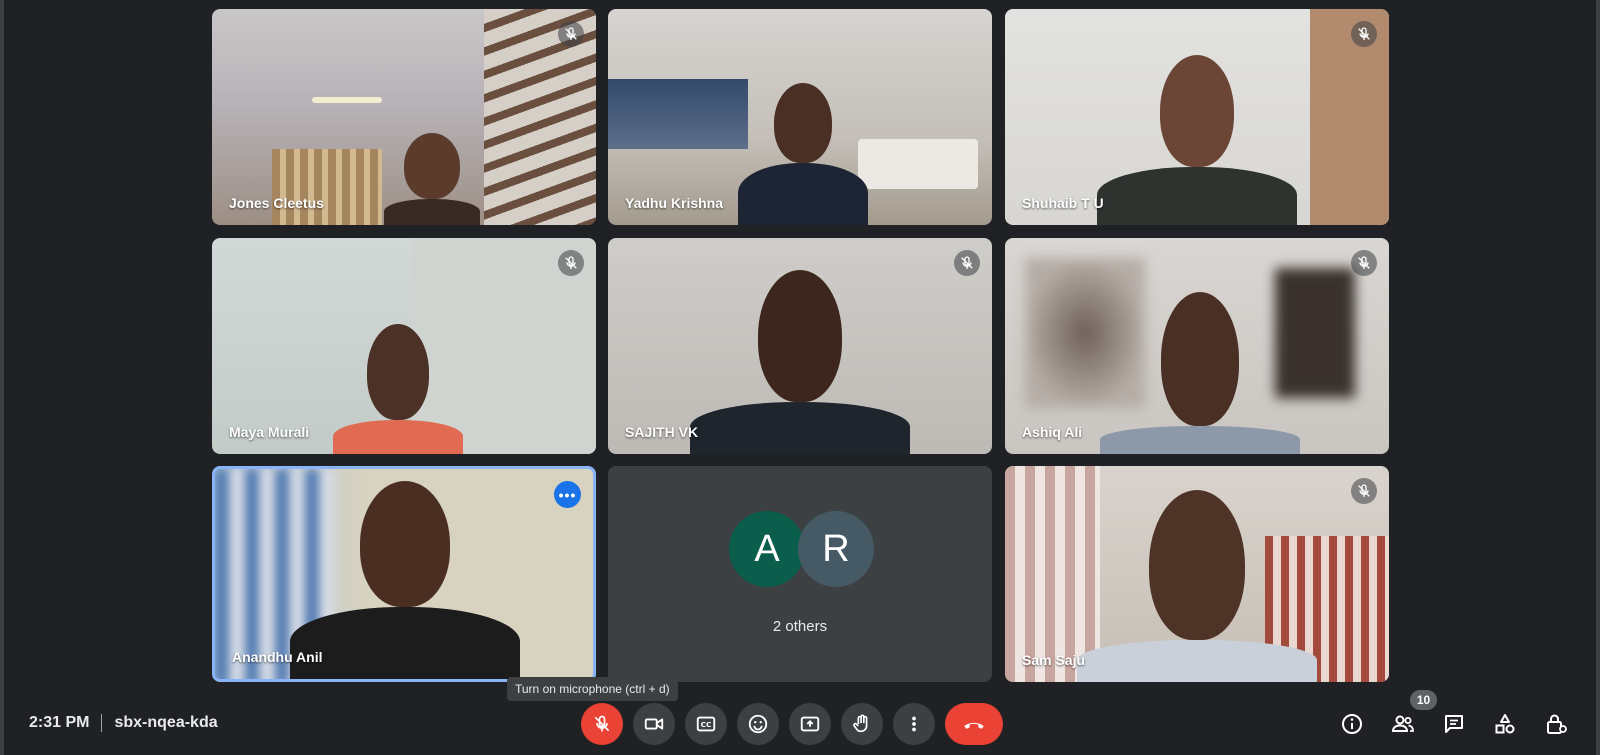 Image resolution: width=1600 pixels, height=755 pixels. Describe the element at coordinates (1063, 203) in the screenshot. I see `participant-name: Shuhaib T U` at that location.